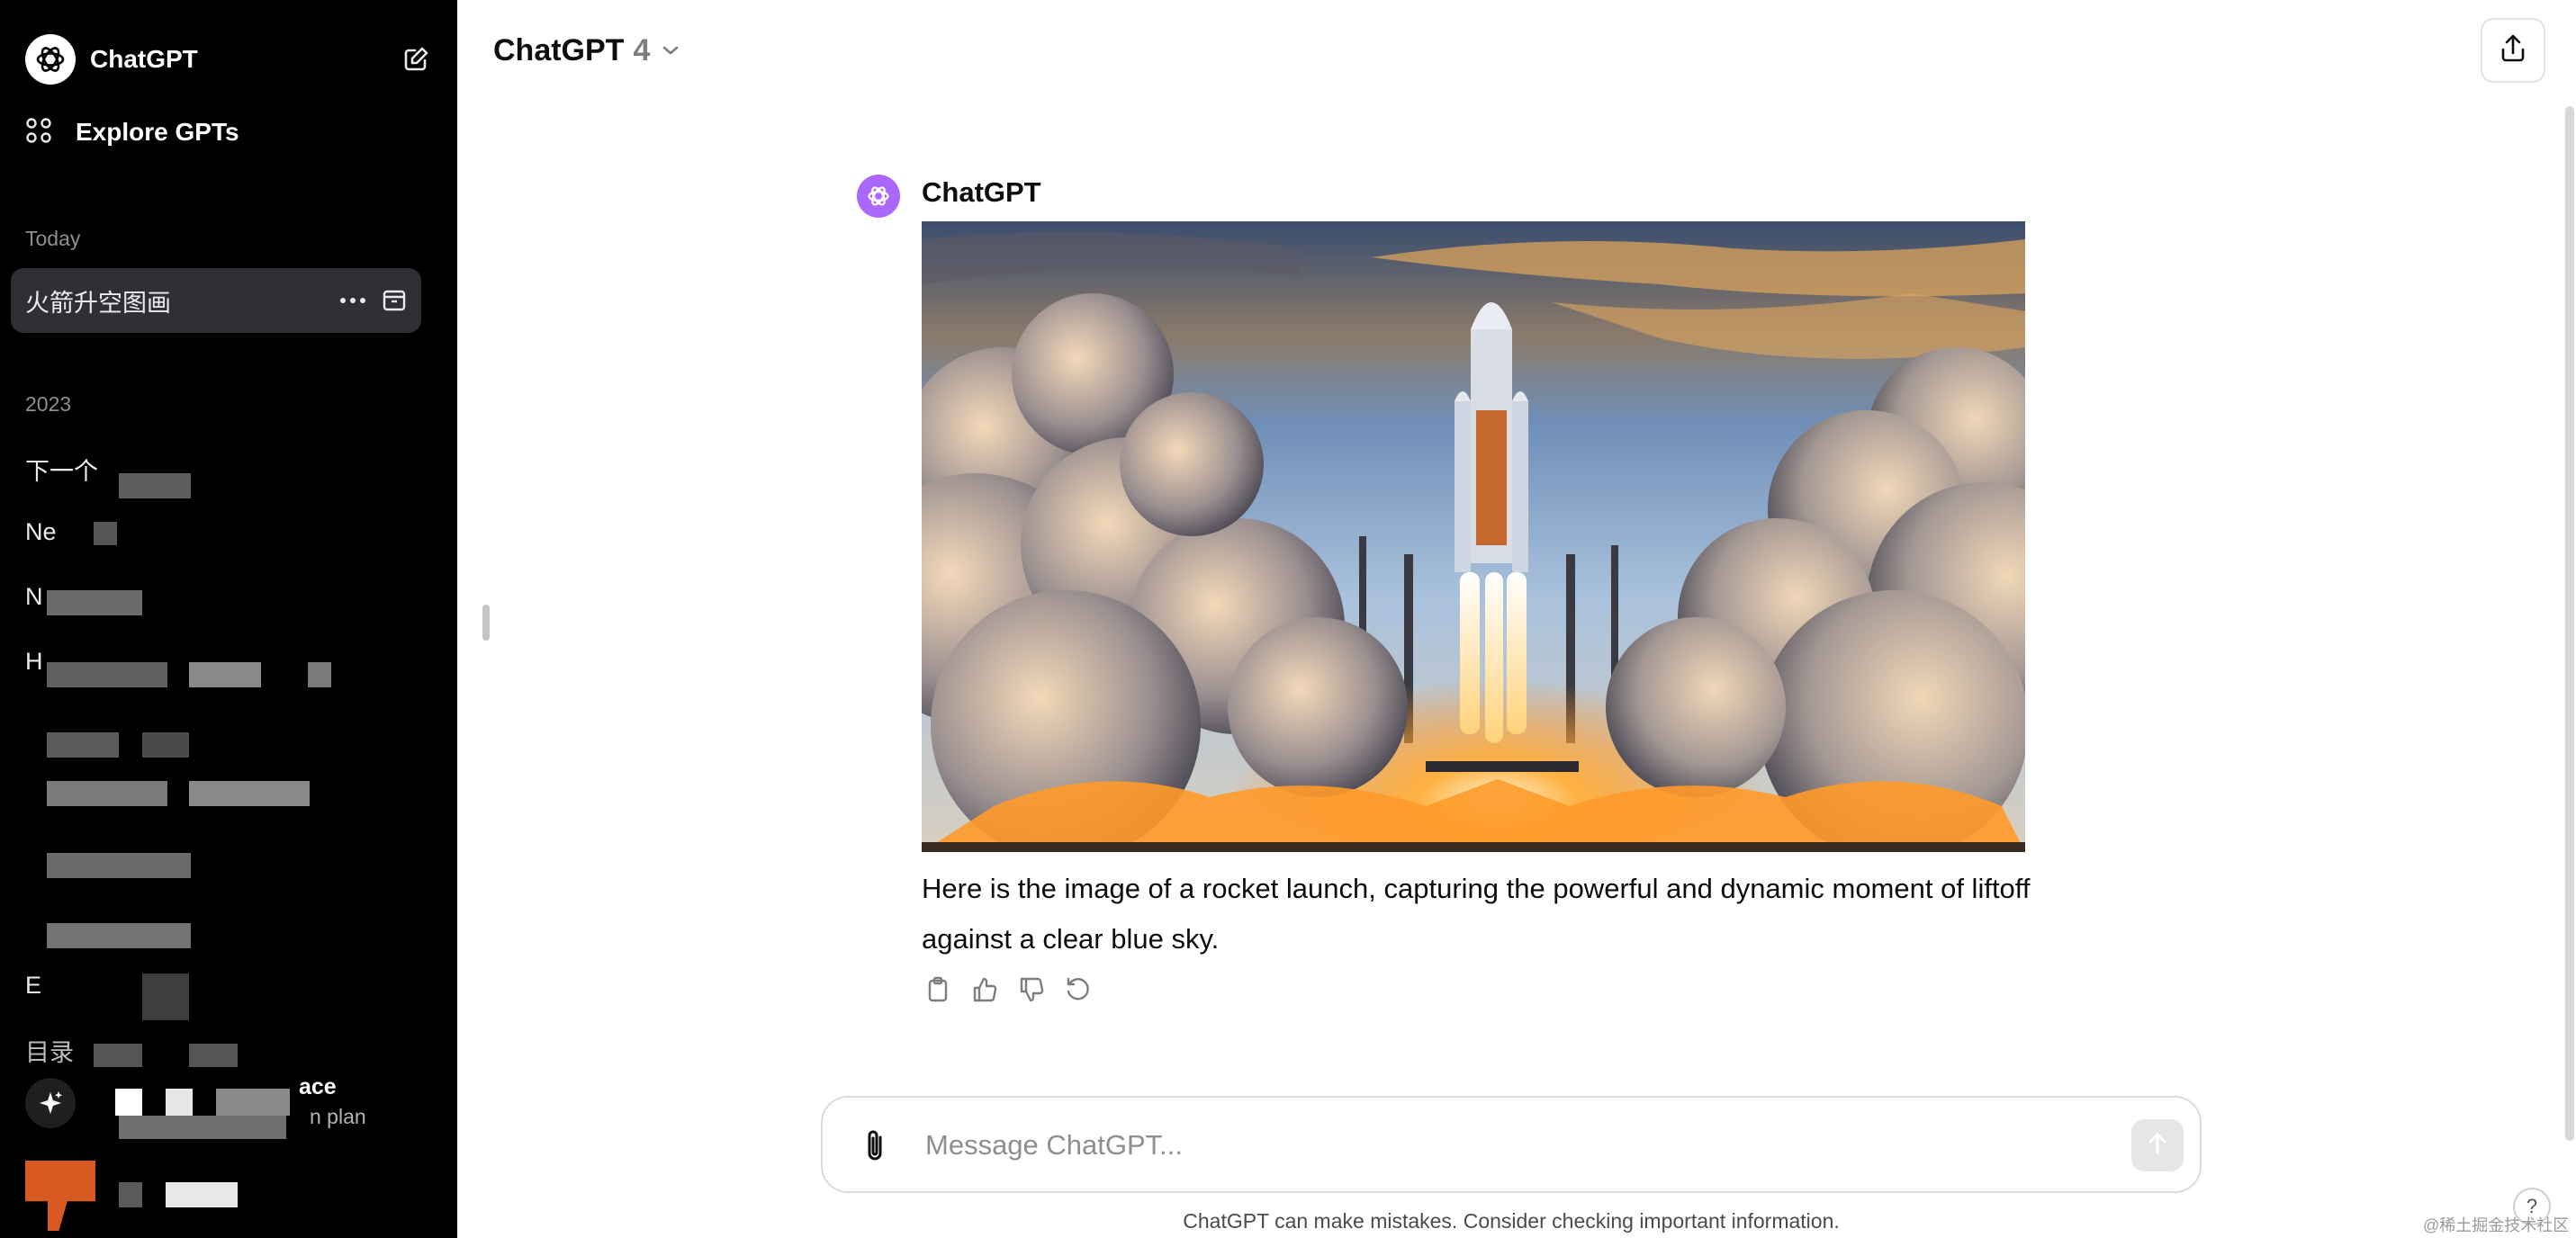 Image resolution: width=2576 pixels, height=1238 pixels. I want to click on message-actions, so click(1015, 990).